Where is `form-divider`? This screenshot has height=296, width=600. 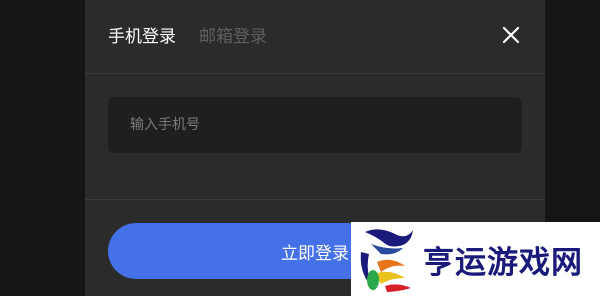
form-divider is located at coordinates (315, 199).